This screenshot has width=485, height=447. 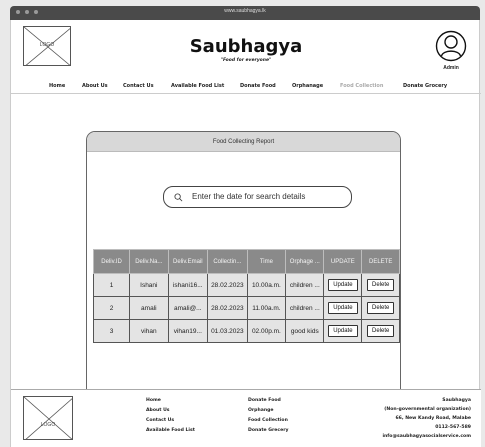 I want to click on footer-link-about-us: About Us, so click(x=170, y=411).